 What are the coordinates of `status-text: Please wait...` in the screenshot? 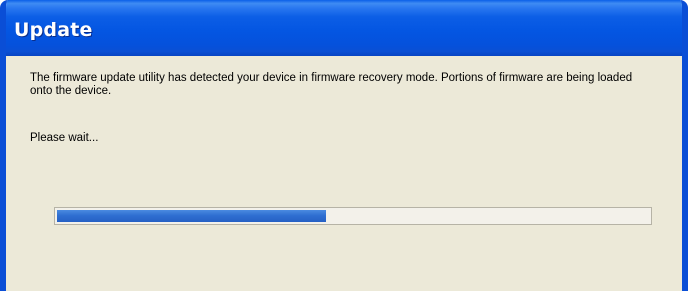 It's located at (64, 138).